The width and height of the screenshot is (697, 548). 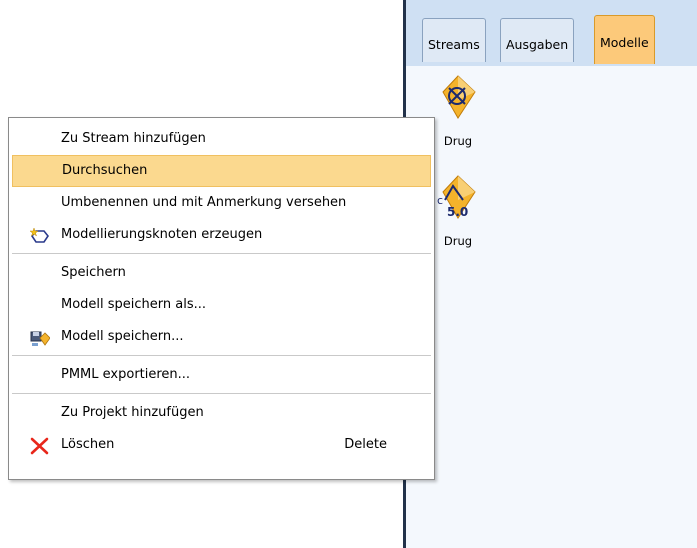 I want to click on menu-item-browse: Durchsuchen, so click(x=221, y=171).